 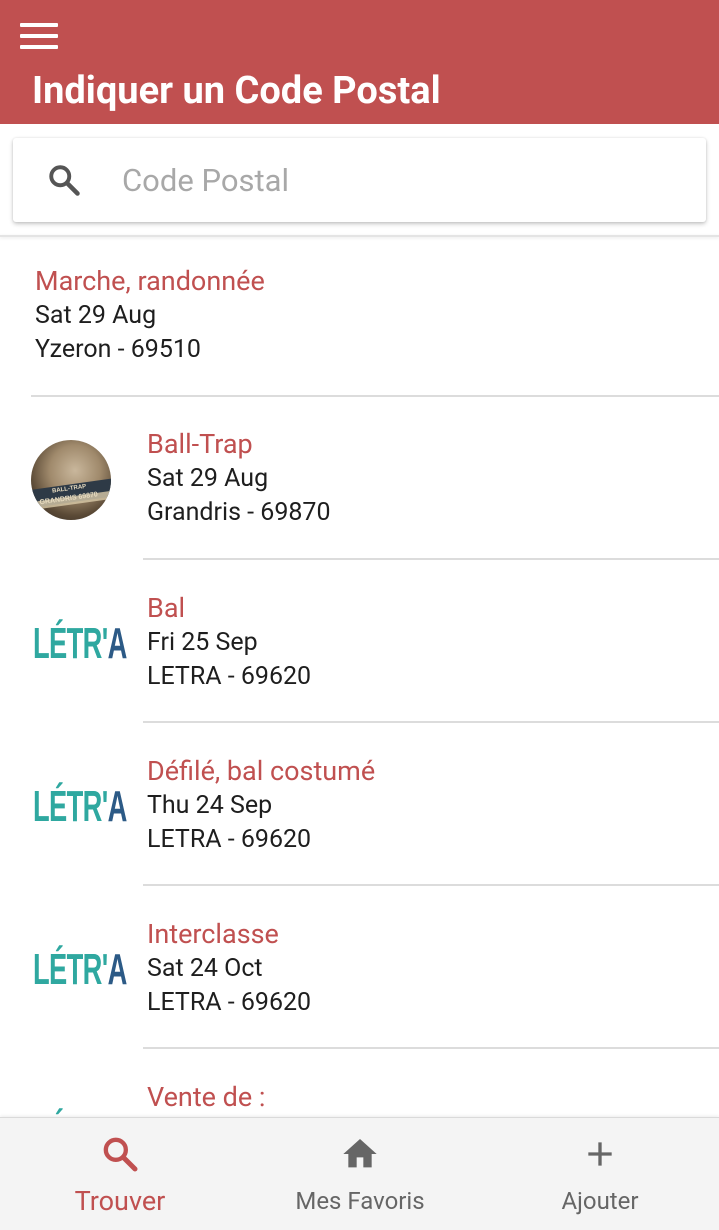 I want to click on home-icon, so click(x=360, y=1153).